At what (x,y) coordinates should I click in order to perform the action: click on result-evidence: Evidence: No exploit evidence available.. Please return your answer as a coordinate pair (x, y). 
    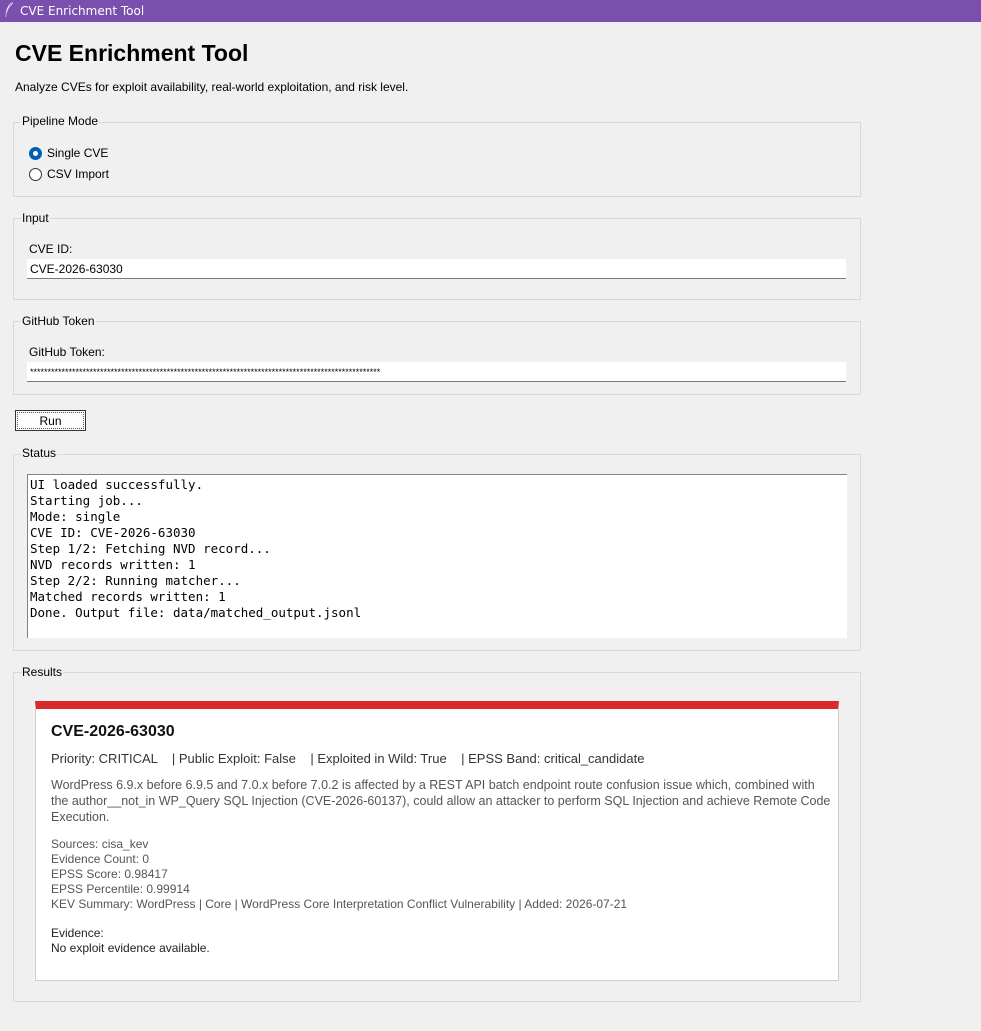
    Looking at the image, I should click on (444, 941).